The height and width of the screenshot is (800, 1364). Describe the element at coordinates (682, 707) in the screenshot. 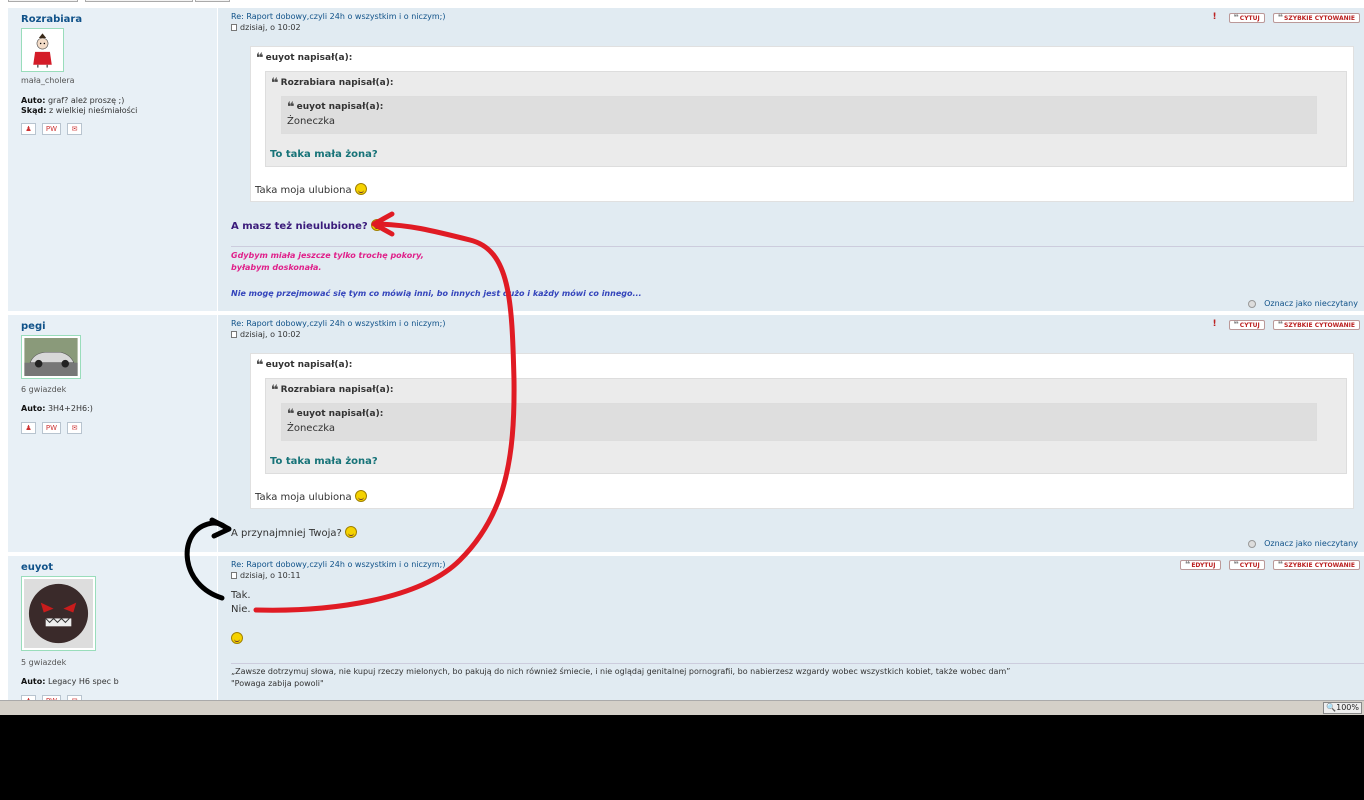

I see `browser-statusbar: 🔍100%` at that location.